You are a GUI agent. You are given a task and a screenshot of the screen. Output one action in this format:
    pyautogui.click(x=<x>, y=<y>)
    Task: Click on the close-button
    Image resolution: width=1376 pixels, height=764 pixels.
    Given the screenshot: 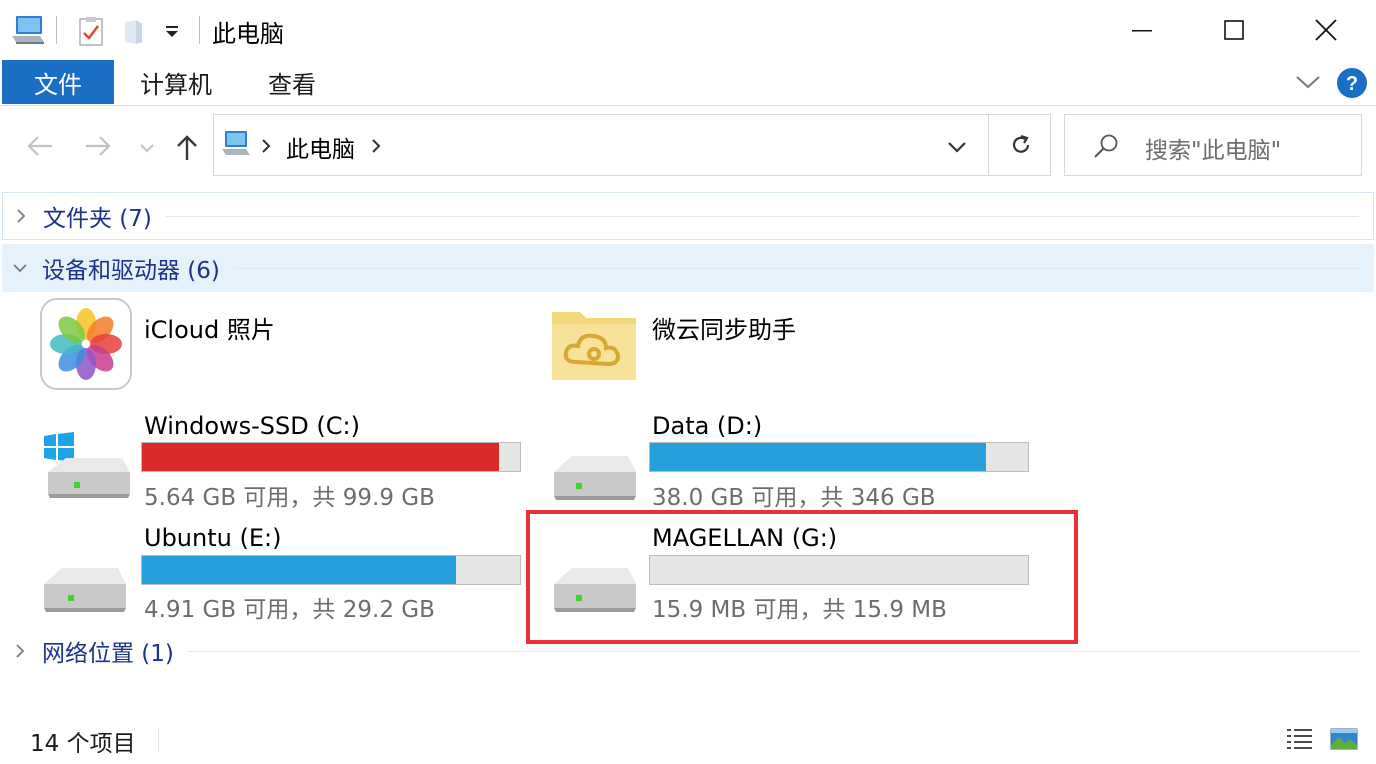 What is the action you would take?
    pyautogui.click(x=1326, y=30)
    